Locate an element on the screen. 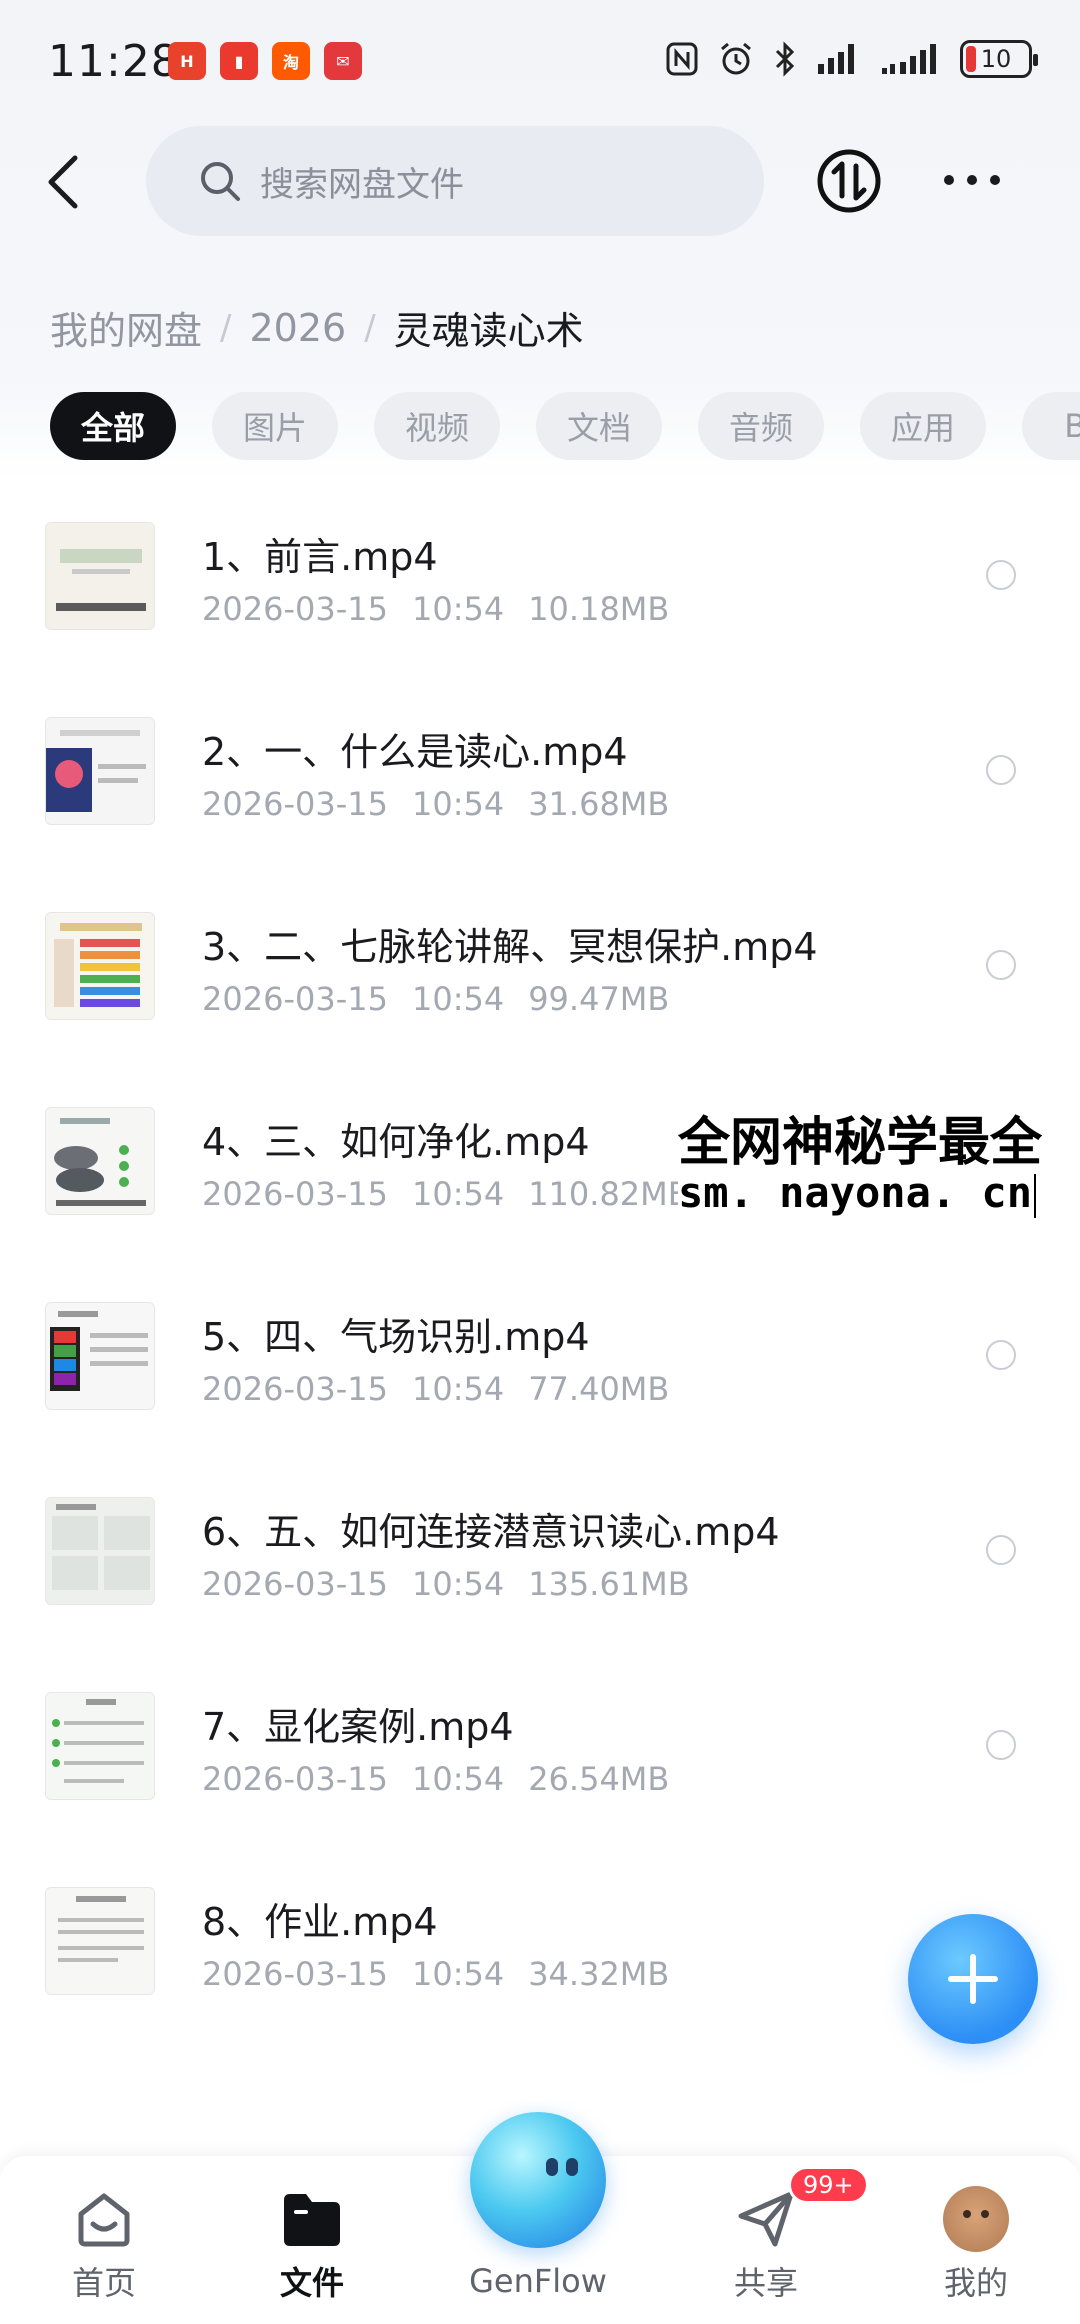 Image resolution: width=1080 pixels, height=2324 pixels. battery-app-icon: ▮ is located at coordinates (239, 61).